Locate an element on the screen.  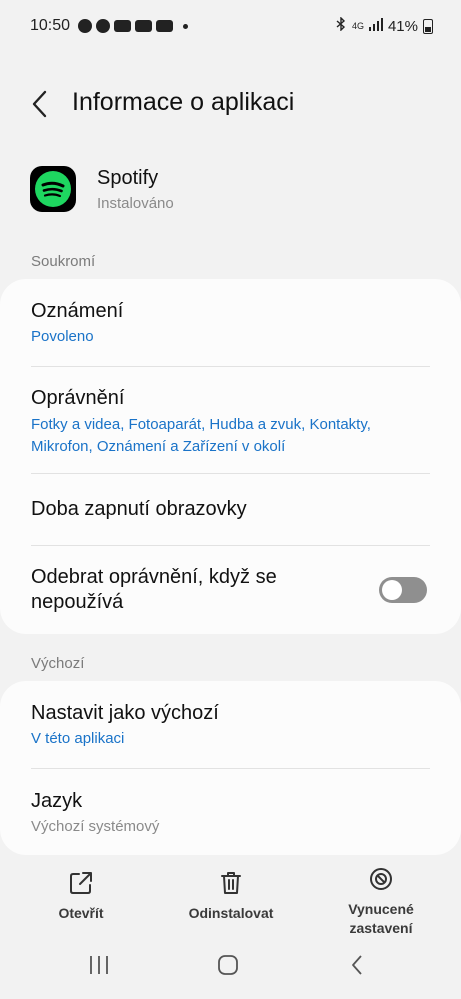
signal-icon is located at coordinates (375, 26).